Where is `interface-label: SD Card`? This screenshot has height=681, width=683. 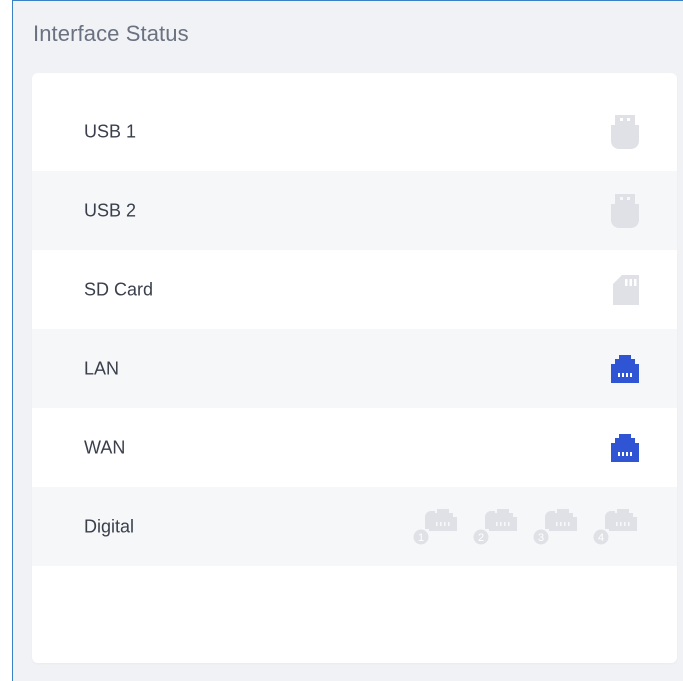 interface-label: SD Card is located at coordinates (119, 289).